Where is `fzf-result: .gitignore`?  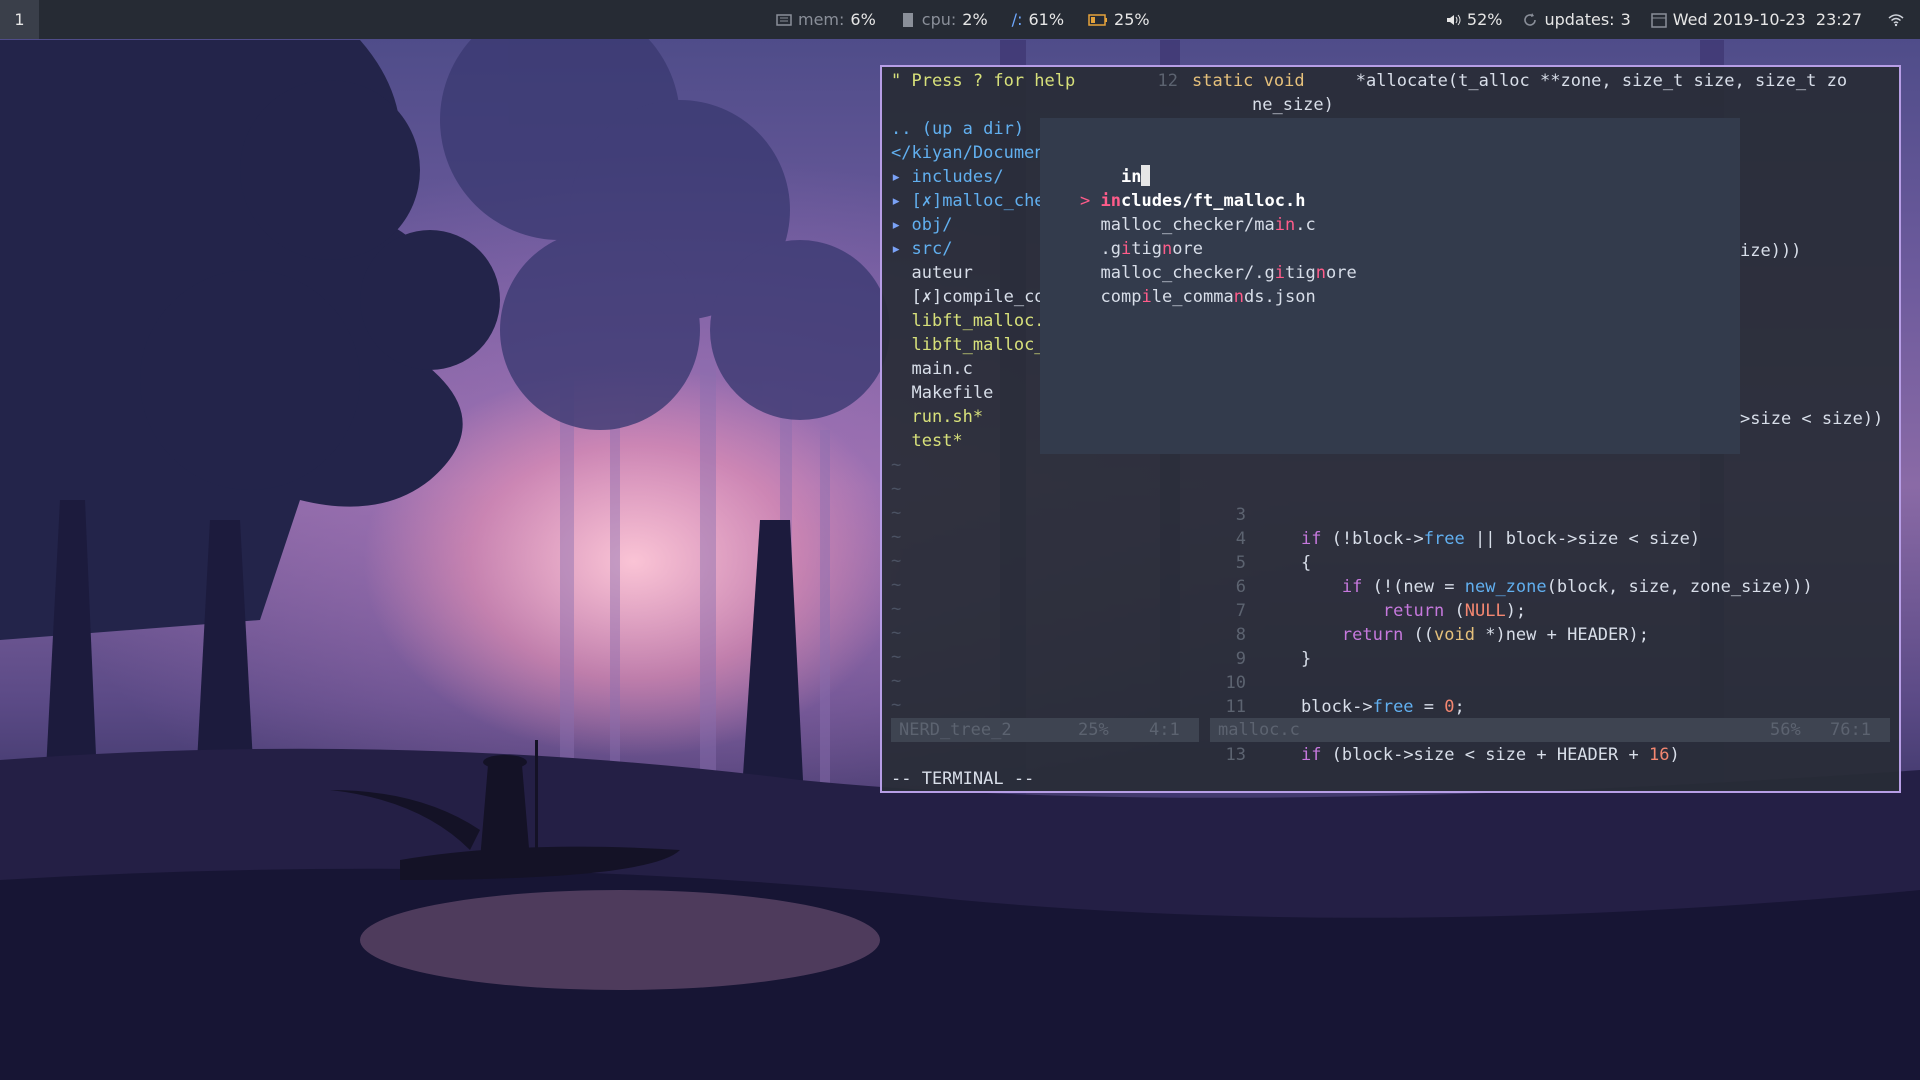 fzf-result: .gitignore is located at coordinates (1141, 249).